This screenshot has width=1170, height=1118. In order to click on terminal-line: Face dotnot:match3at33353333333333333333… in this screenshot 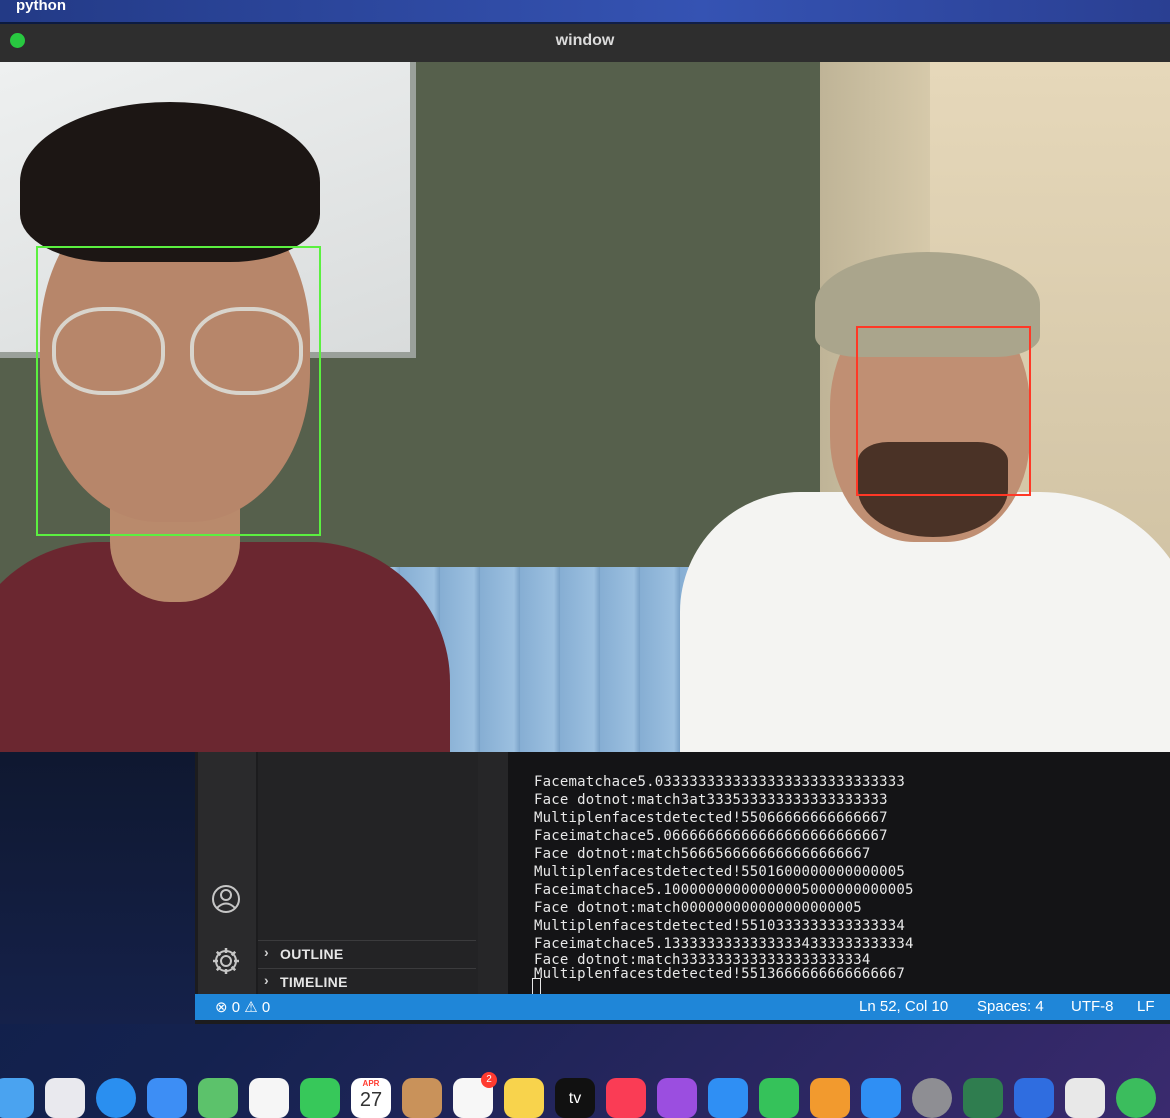, I will do `click(711, 800)`.